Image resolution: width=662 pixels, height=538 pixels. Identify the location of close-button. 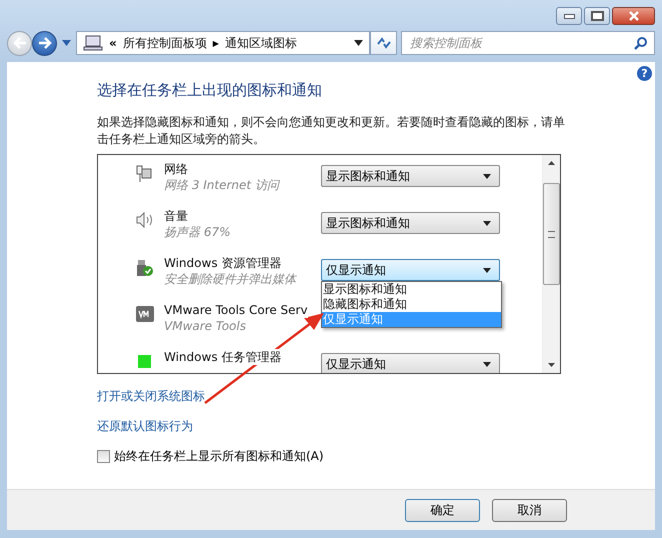
(633, 16).